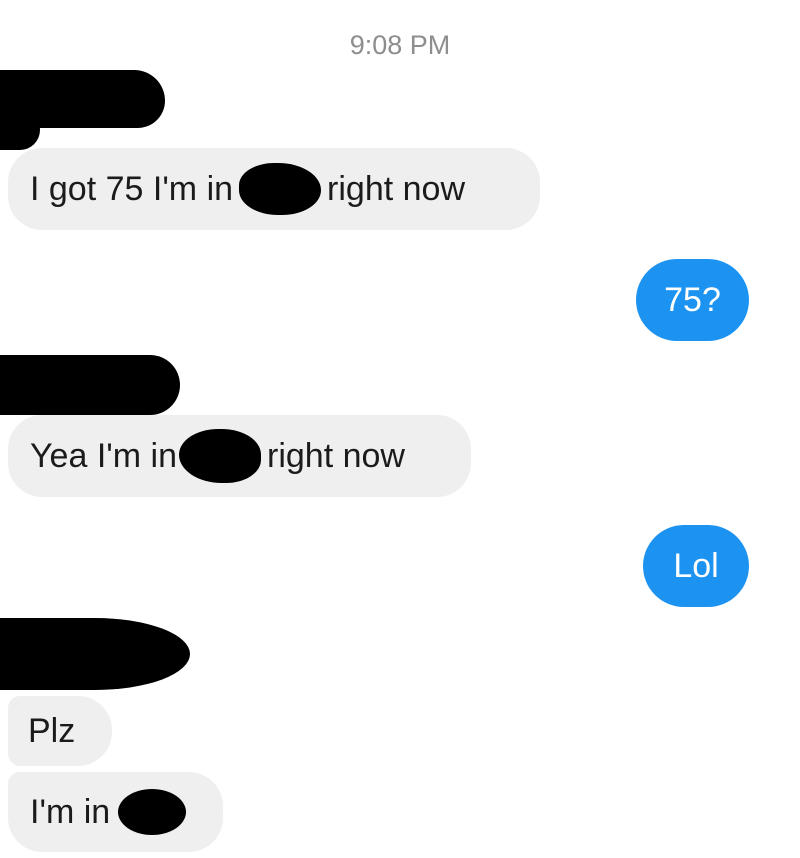  I want to click on message-text: Lol, so click(696, 565).